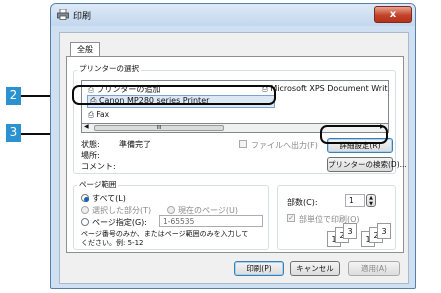  I want to click on range-selection-label: 選択した部分(T), so click(122, 210).